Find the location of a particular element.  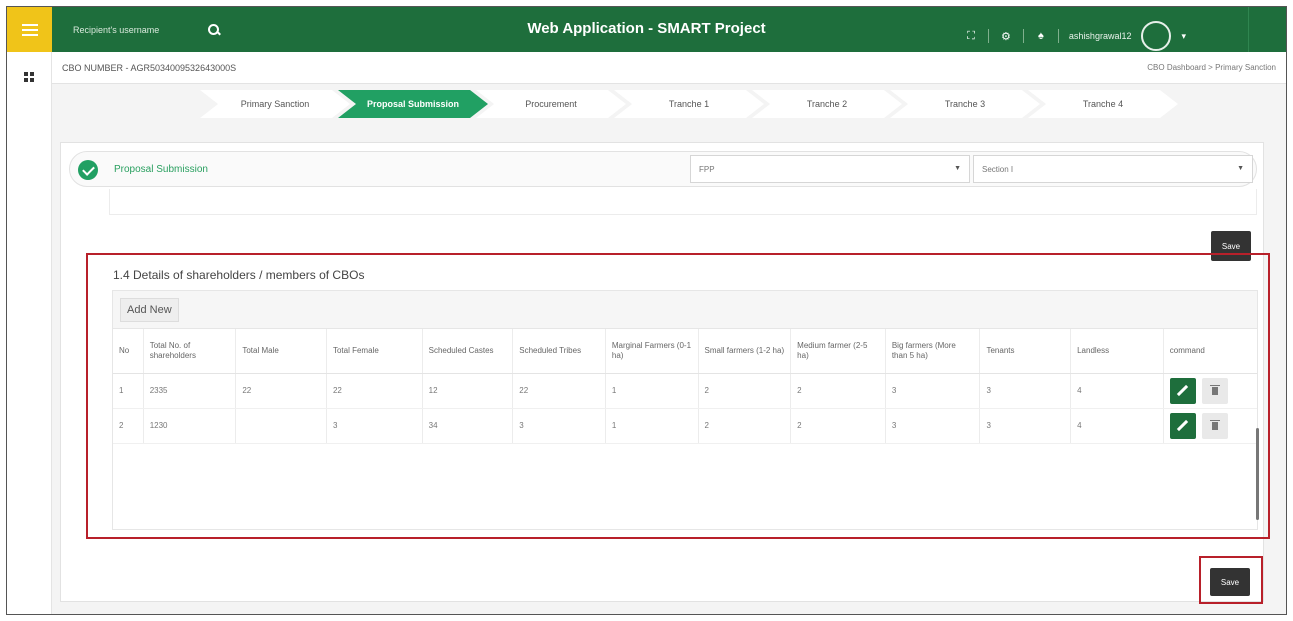

section-select: Section I ▼ is located at coordinates (1113, 169).